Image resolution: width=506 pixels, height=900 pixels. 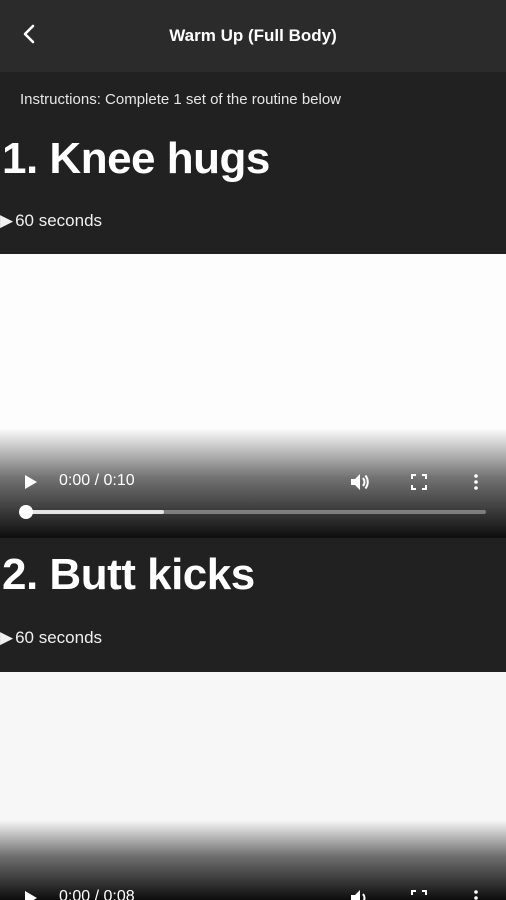 What do you see at coordinates (97, 894) in the screenshot?
I see `video-time: 0:00 / 0:08` at bounding box center [97, 894].